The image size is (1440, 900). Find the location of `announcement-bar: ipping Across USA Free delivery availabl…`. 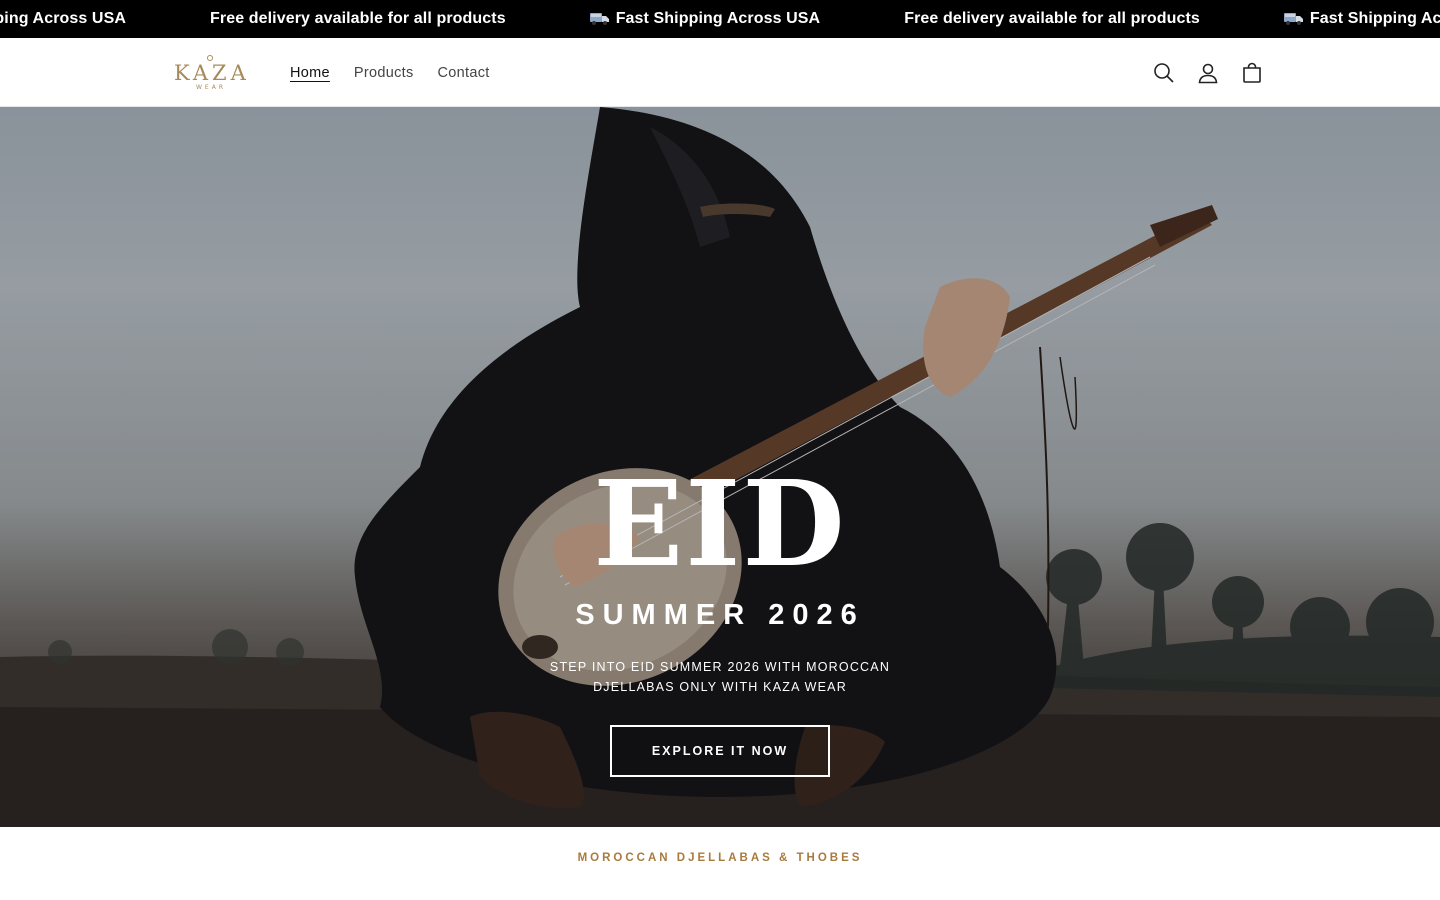

announcement-bar: ipping Across USA Free delivery availabl… is located at coordinates (720, 19).